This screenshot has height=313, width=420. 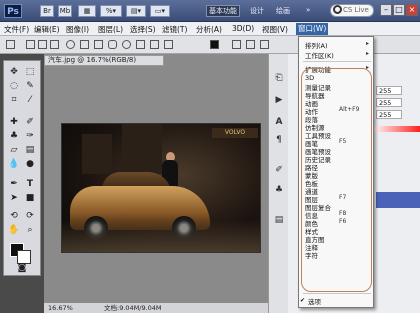 What do you see at coordinates (87, 11) in the screenshot?
I see `view-extras-button: ▦` at bounding box center [87, 11].